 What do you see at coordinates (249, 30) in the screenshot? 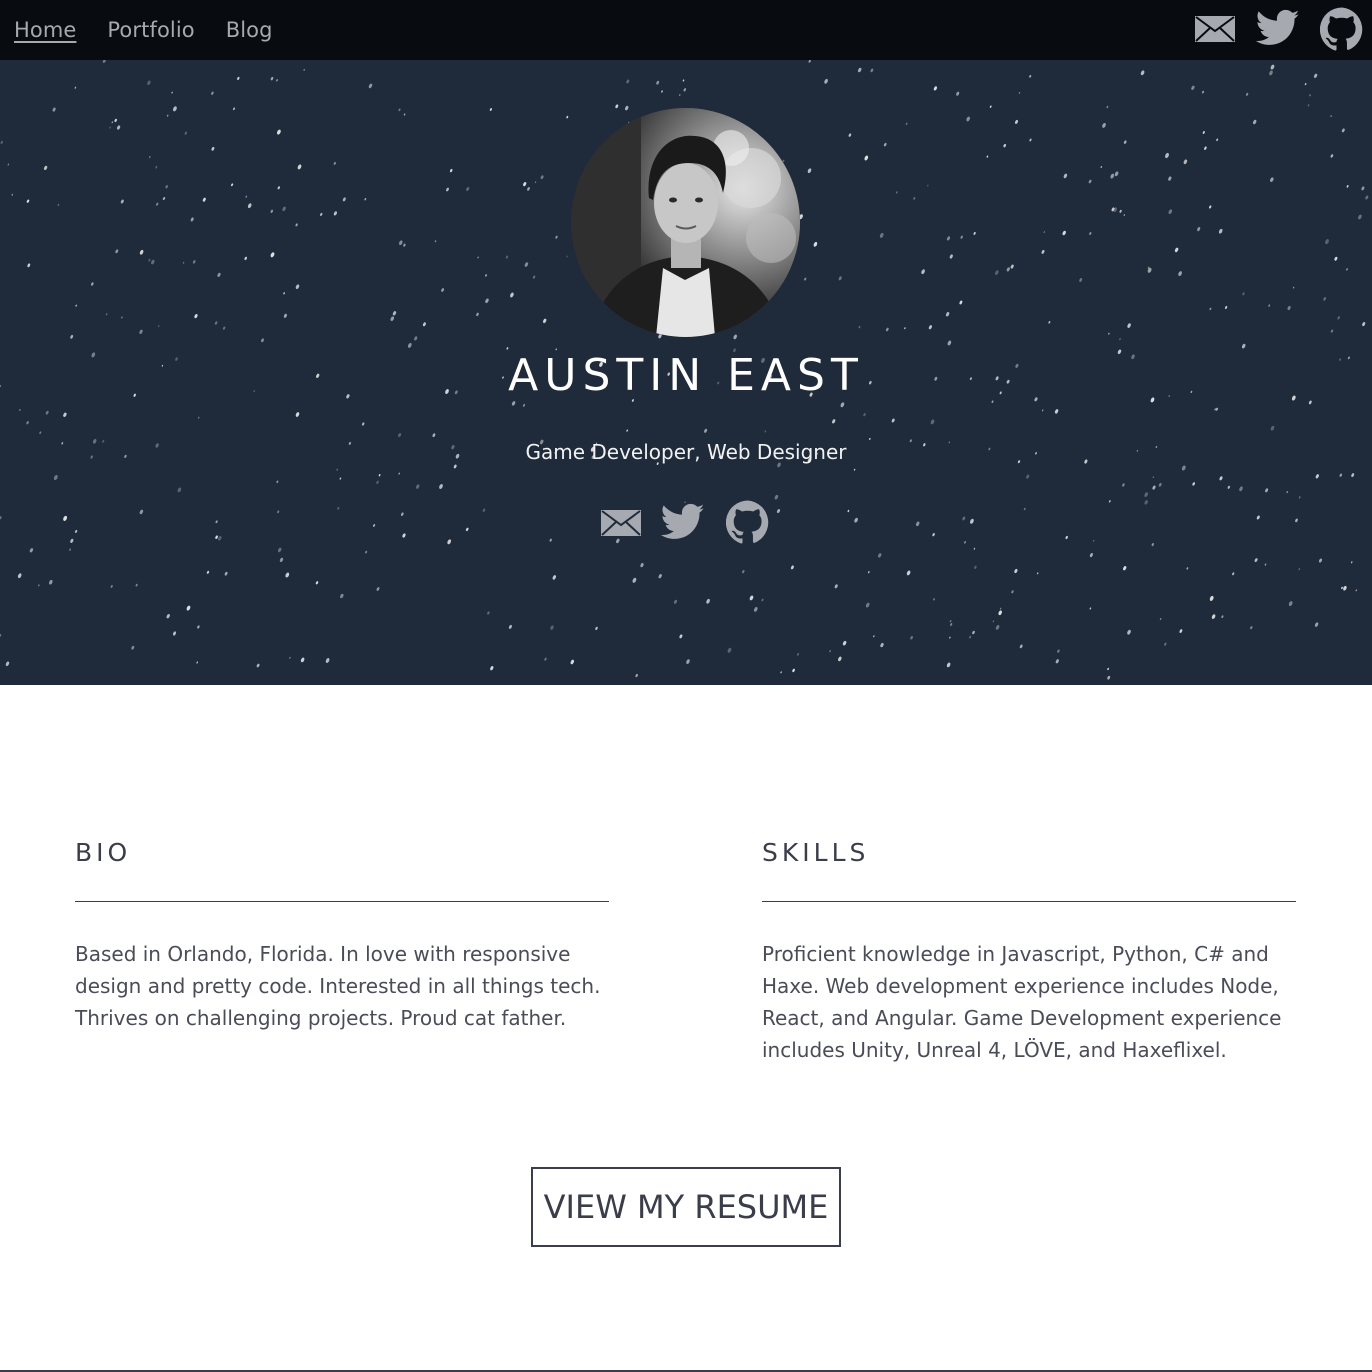
I see `nav-link-blog: Blog` at bounding box center [249, 30].